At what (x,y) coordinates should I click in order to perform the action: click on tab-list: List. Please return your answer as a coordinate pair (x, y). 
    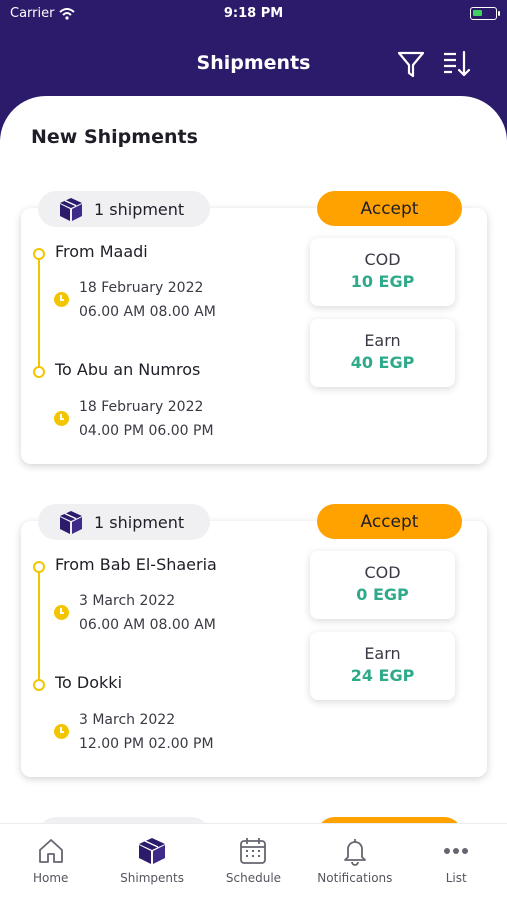
    Looking at the image, I should click on (456, 862).